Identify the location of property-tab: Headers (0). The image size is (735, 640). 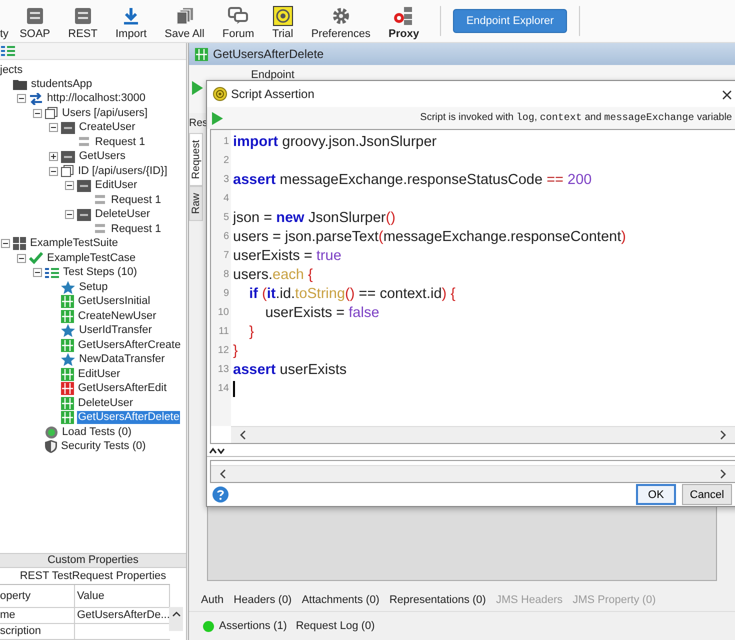
(263, 600).